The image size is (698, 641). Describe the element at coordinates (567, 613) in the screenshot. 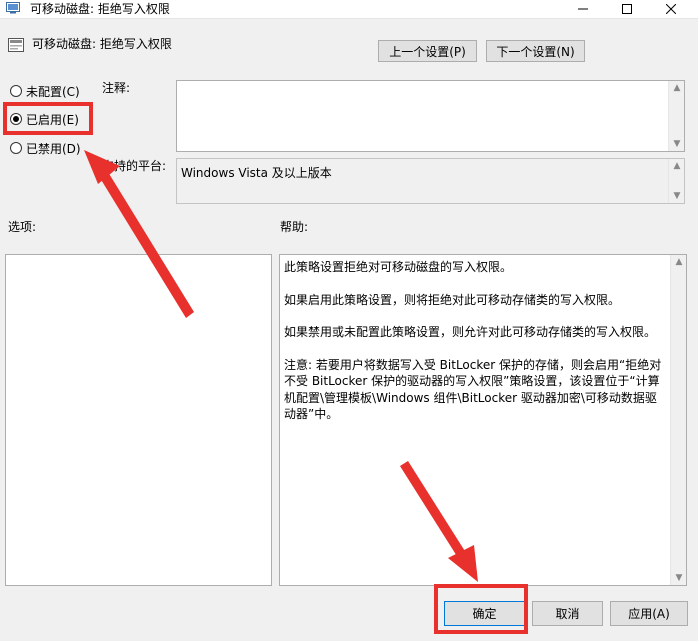

I see `cancel-button: 取消` at that location.